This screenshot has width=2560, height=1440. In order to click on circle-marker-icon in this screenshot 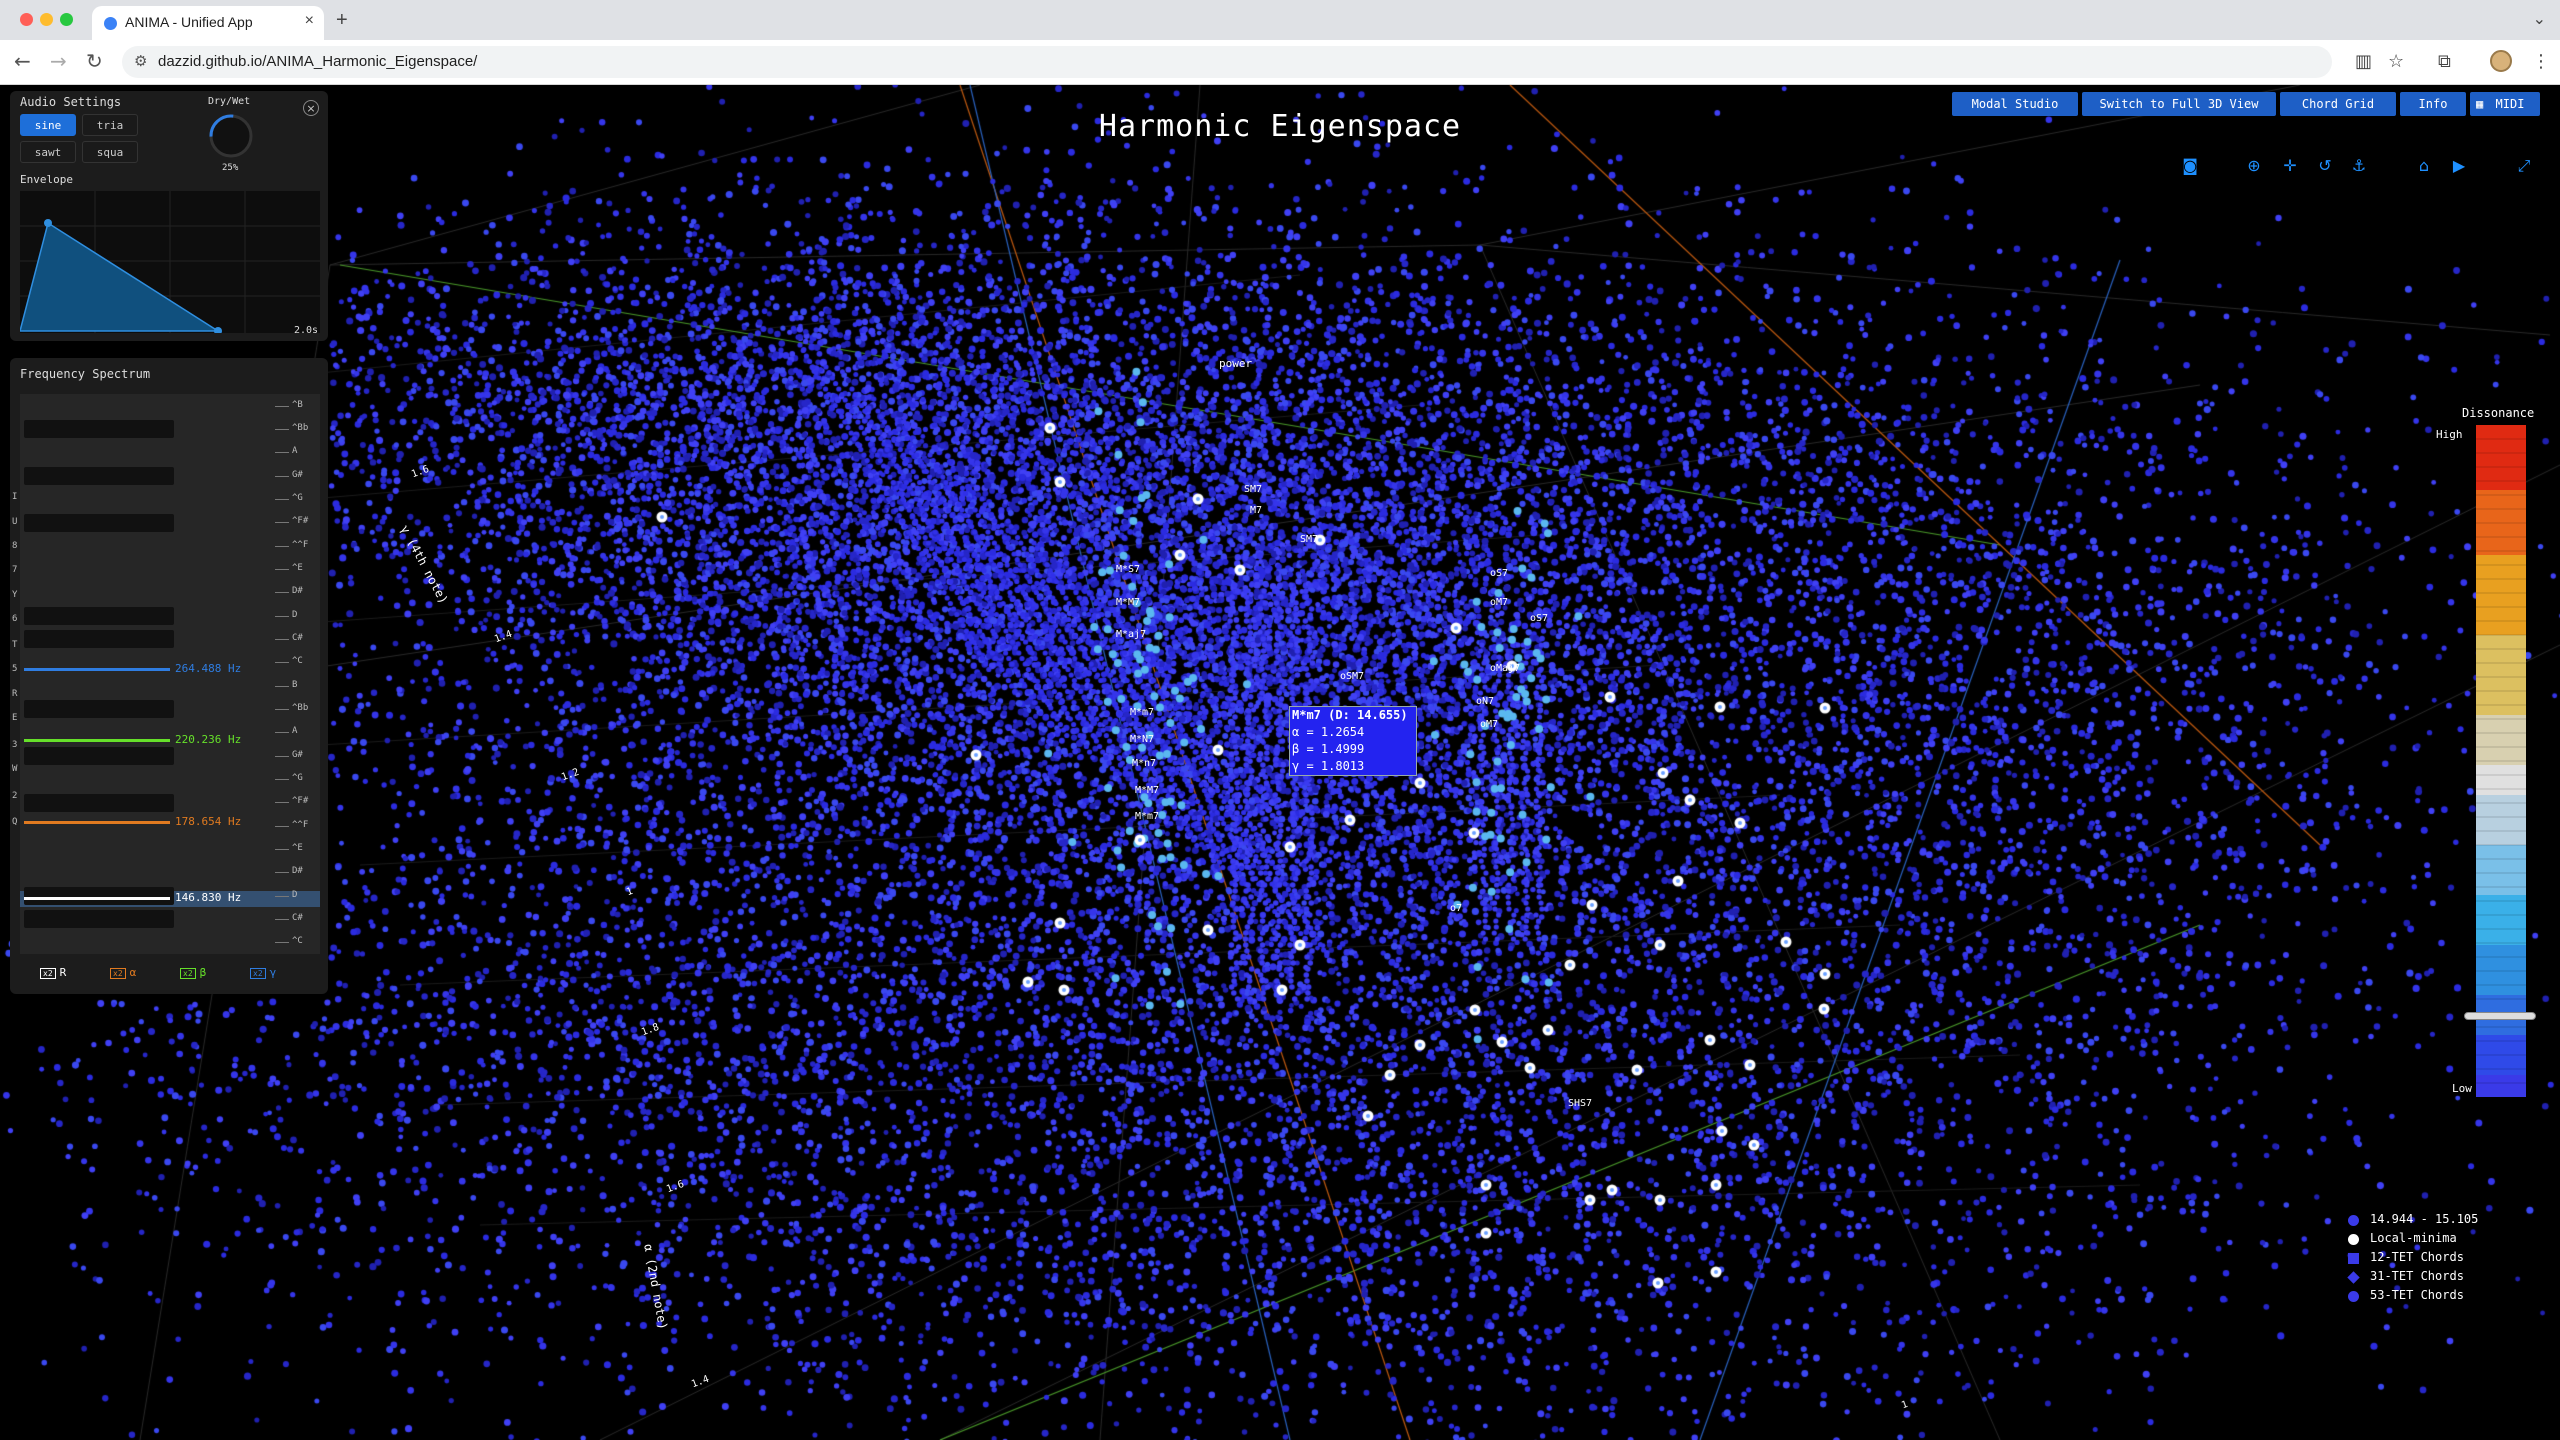, I will do `click(2353, 1239)`.